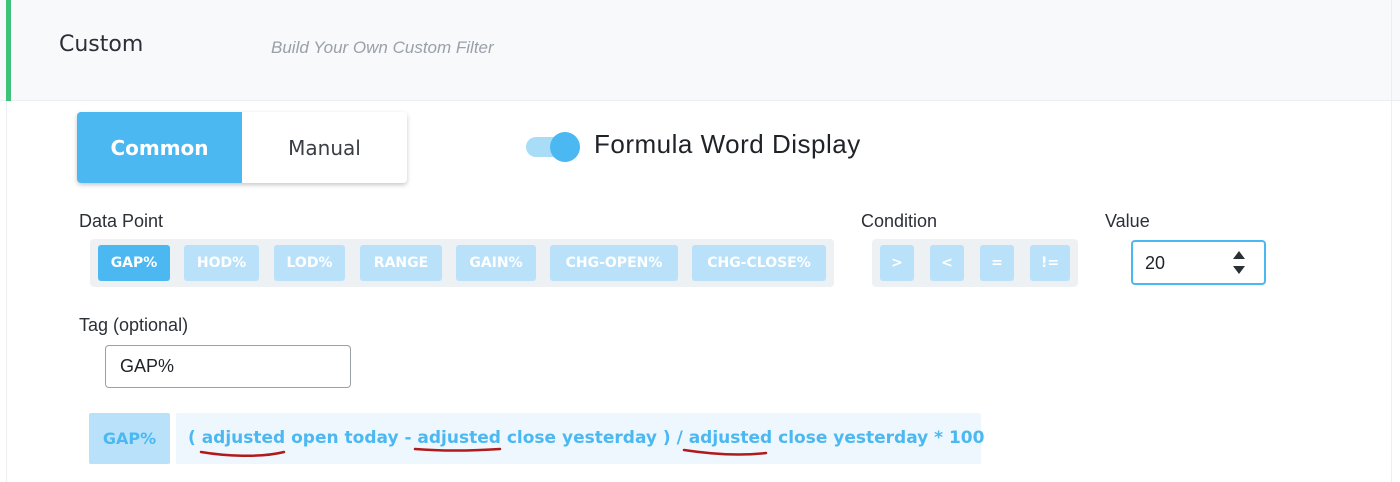  What do you see at coordinates (382, 47) in the screenshot?
I see `section-subtitle: Build Your Own Custom Filter` at bounding box center [382, 47].